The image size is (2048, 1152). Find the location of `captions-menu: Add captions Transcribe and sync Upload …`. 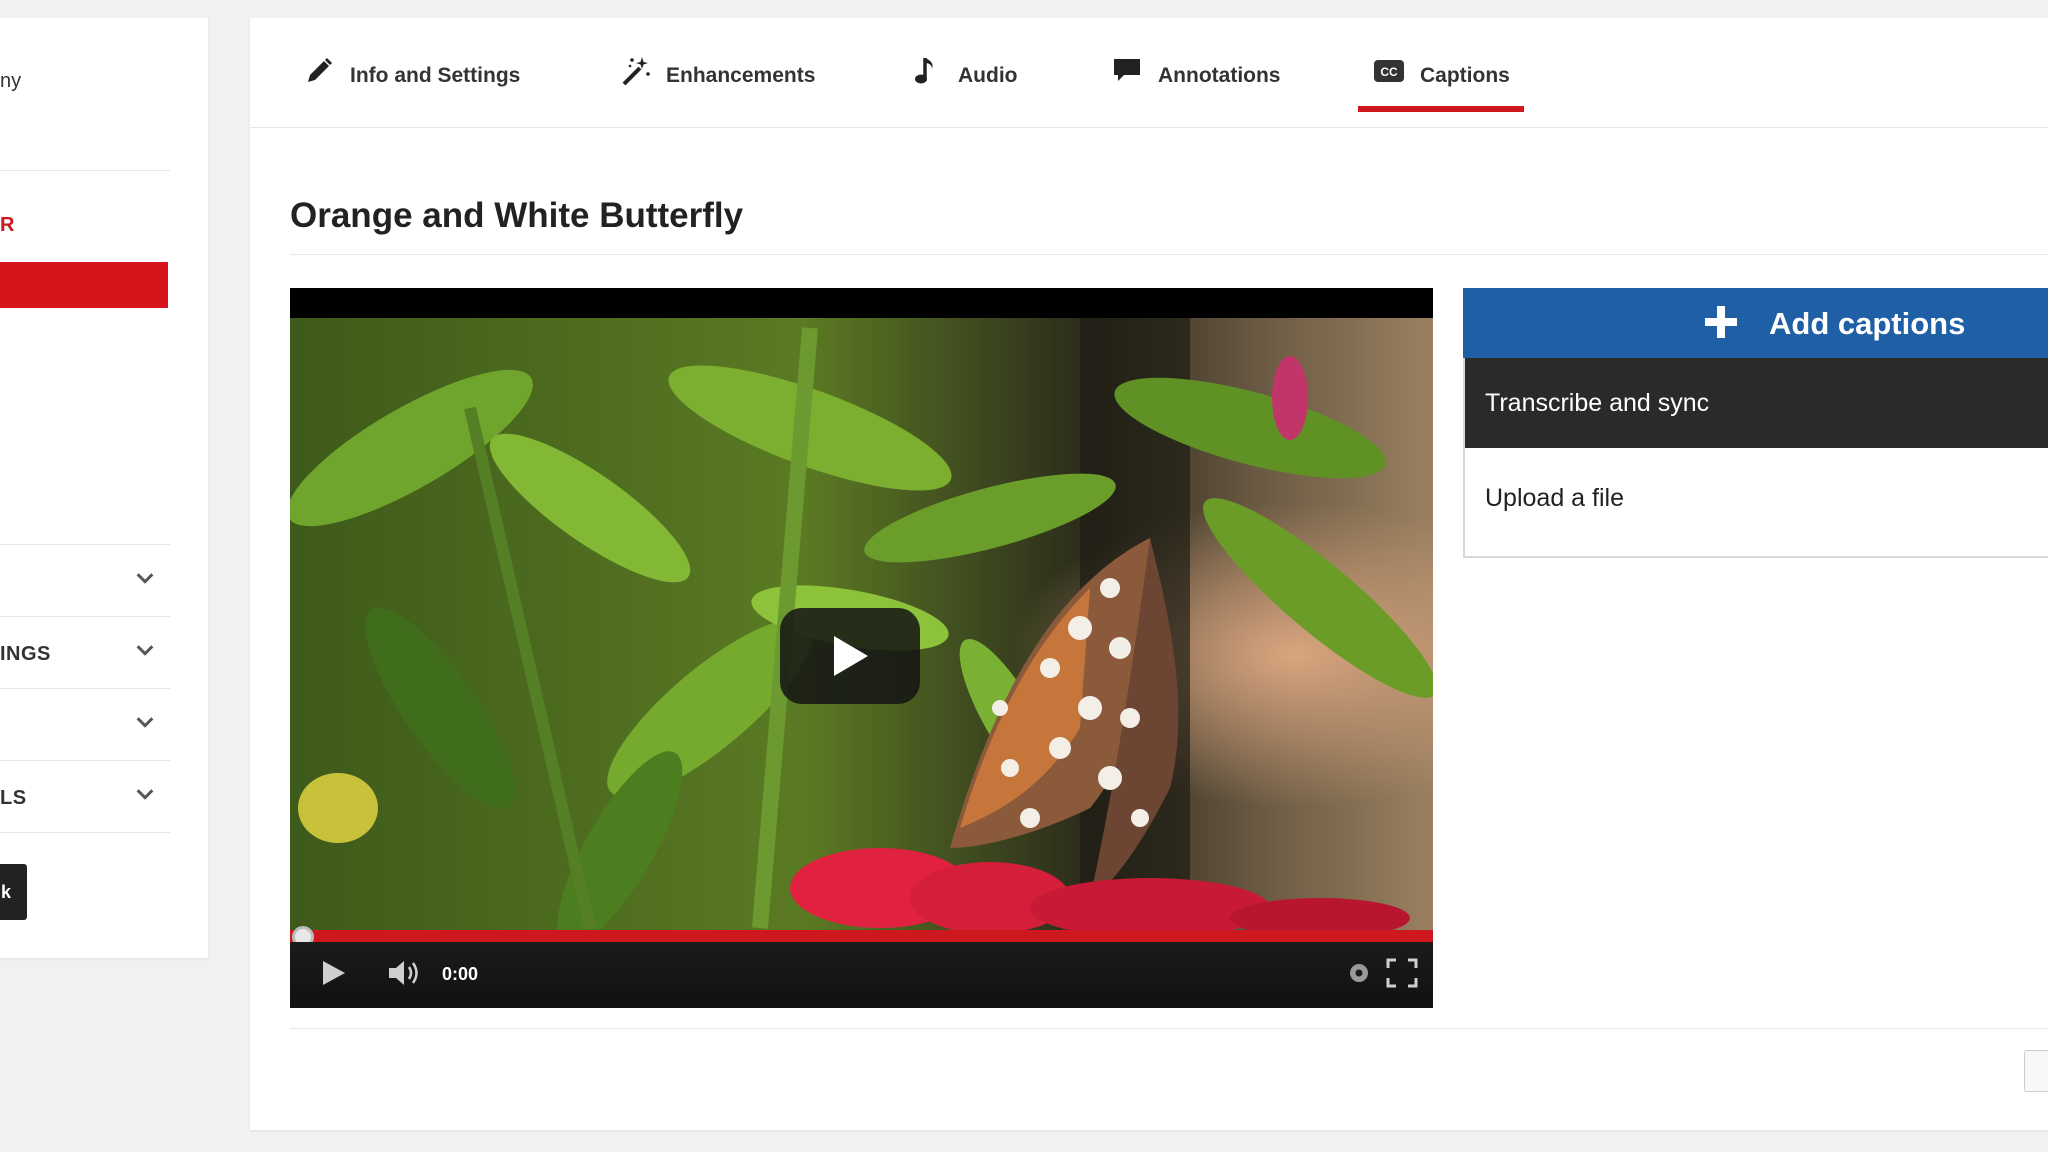

captions-menu: Add captions Transcribe and sync Upload … is located at coordinates (1755, 423).